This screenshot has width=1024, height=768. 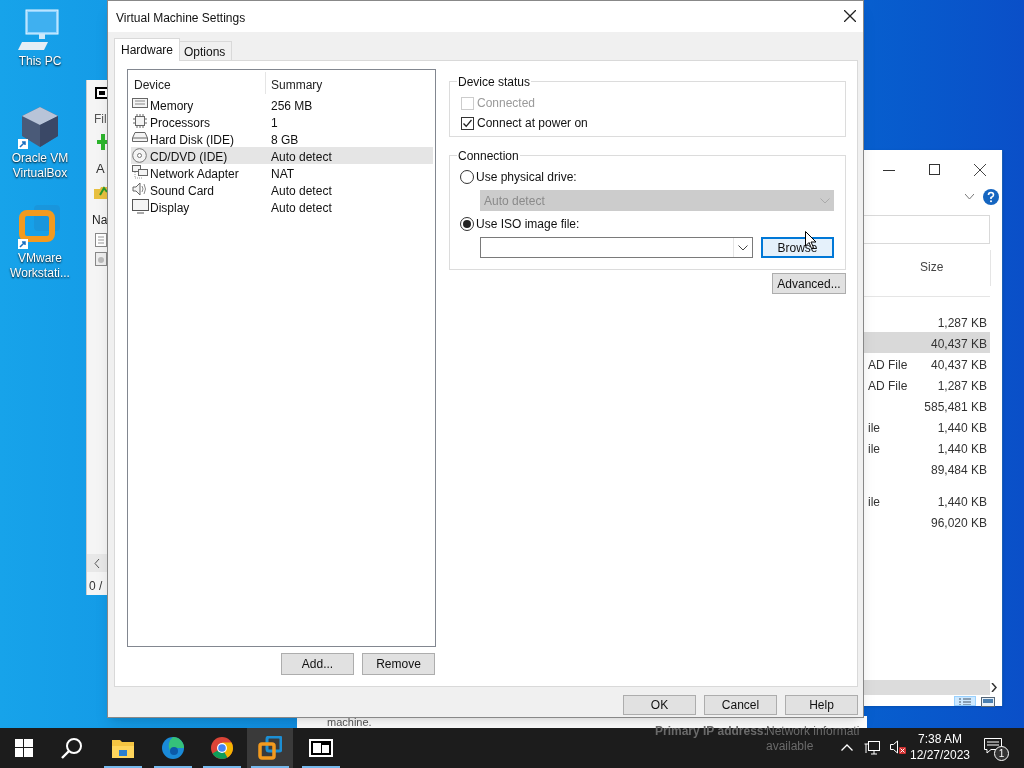 I want to click on status-text: 0 /, so click(x=96, y=586).